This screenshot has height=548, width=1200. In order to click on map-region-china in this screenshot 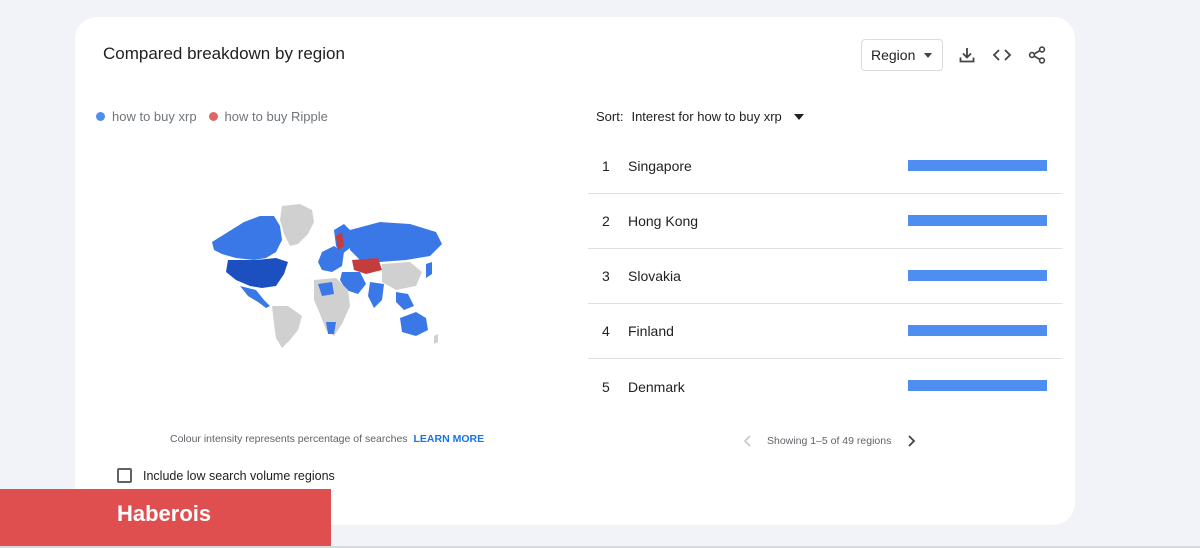, I will do `click(402, 276)`.